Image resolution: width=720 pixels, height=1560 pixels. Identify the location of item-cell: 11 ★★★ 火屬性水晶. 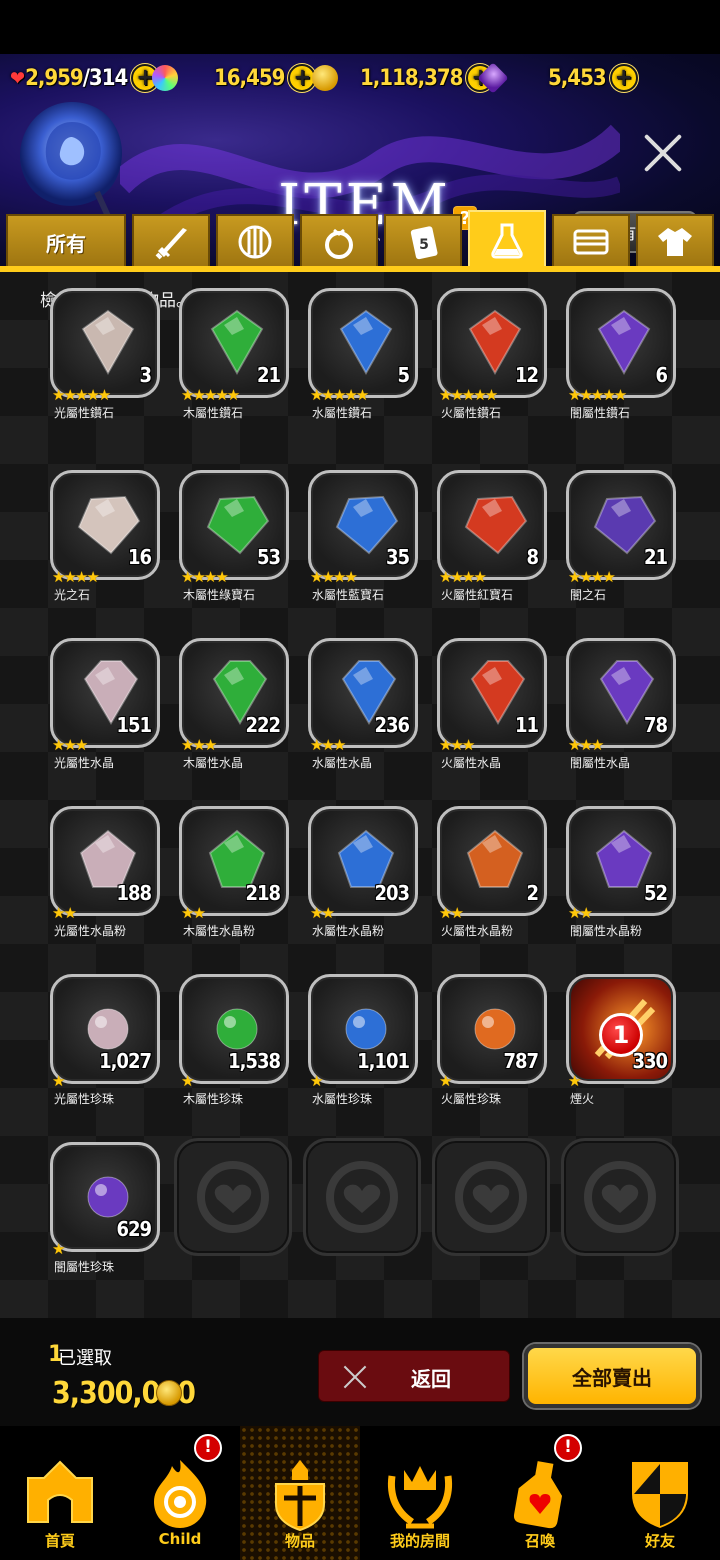
(497, 718).